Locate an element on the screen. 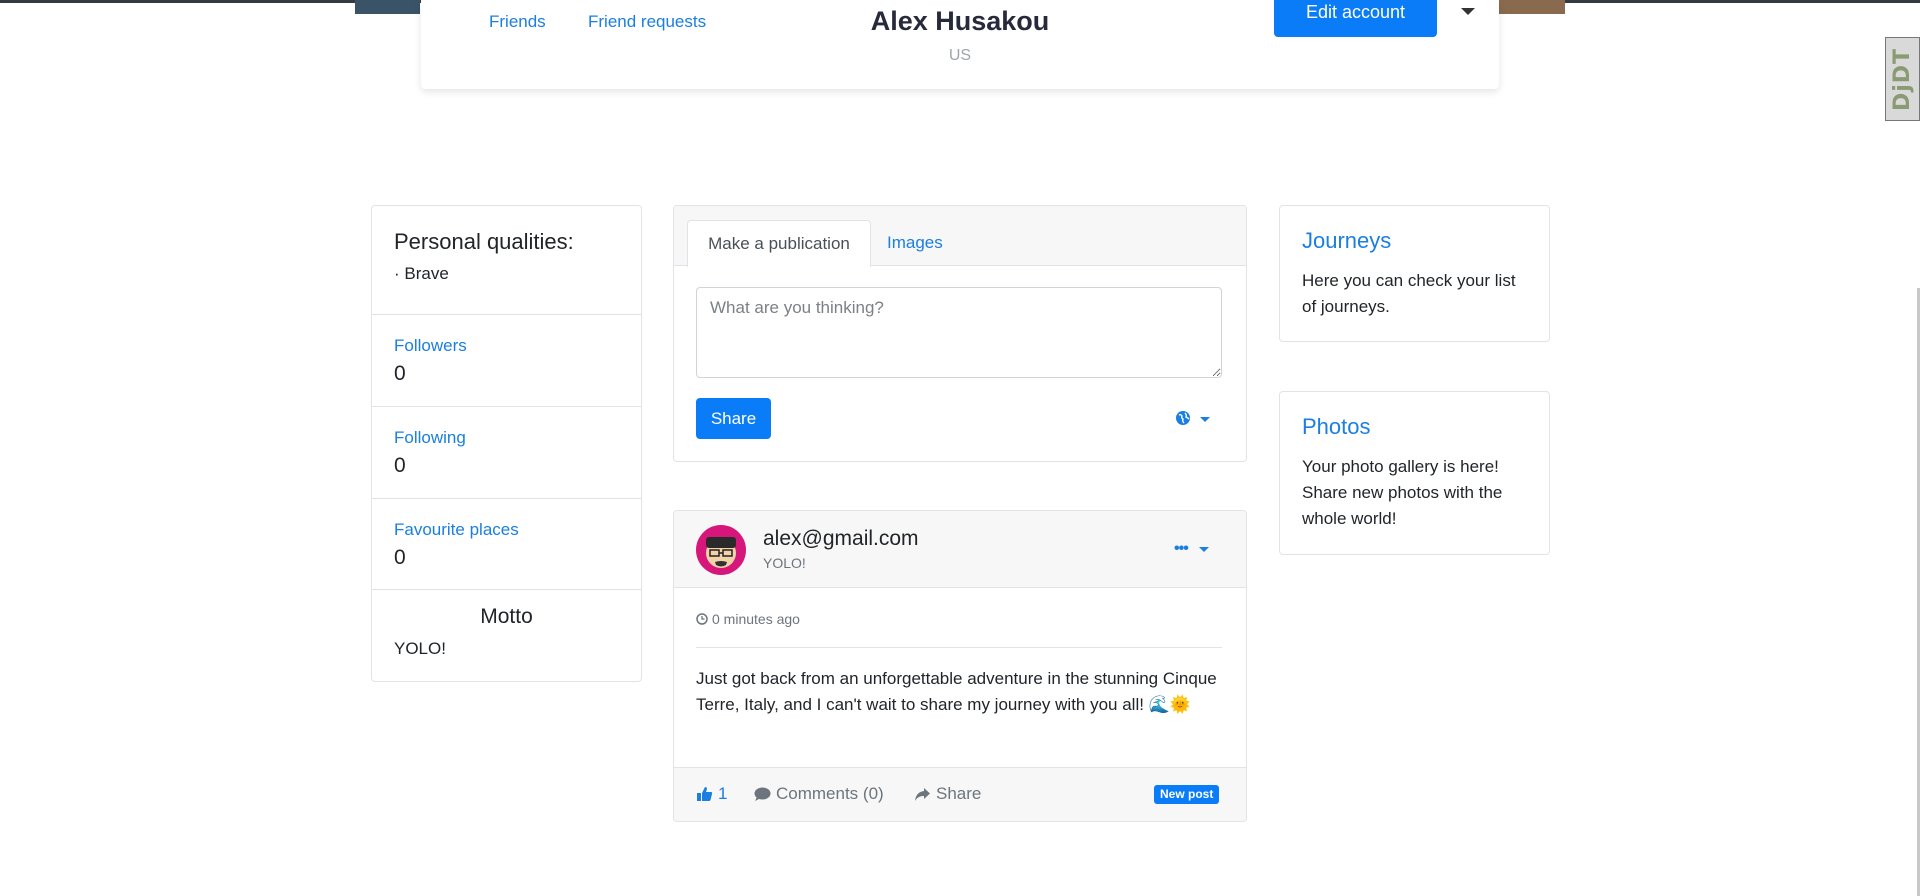 This screenshot has height=896, width=1920. personal-qualities-section: Personal qualities: · Brave is located at coordinates (506, 260).